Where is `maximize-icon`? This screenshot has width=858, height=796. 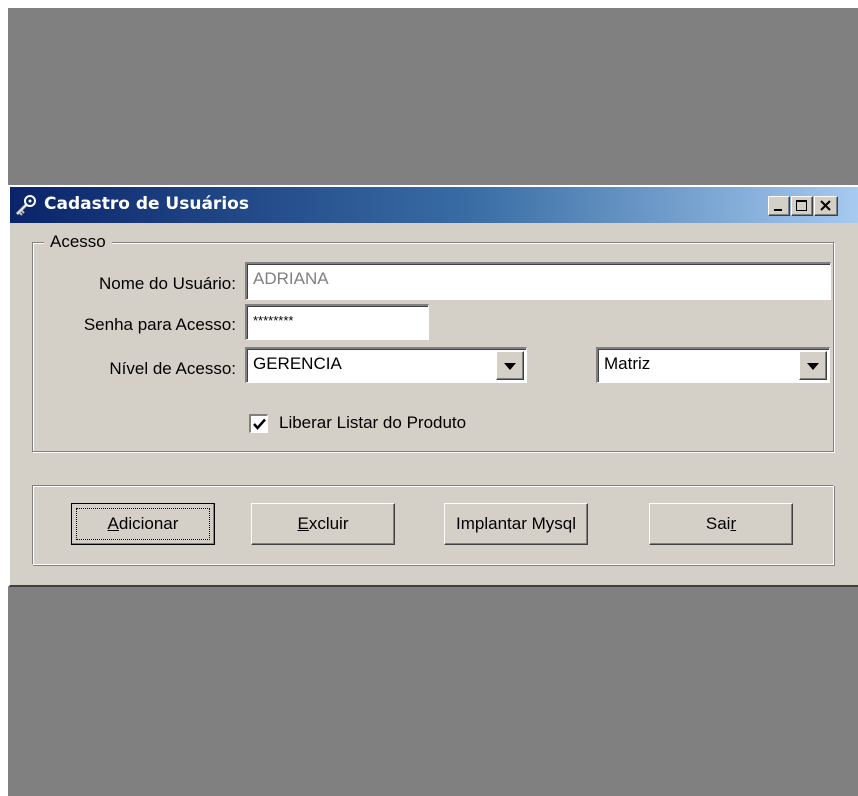 maximize-icon is located at coordinates (801, 205).